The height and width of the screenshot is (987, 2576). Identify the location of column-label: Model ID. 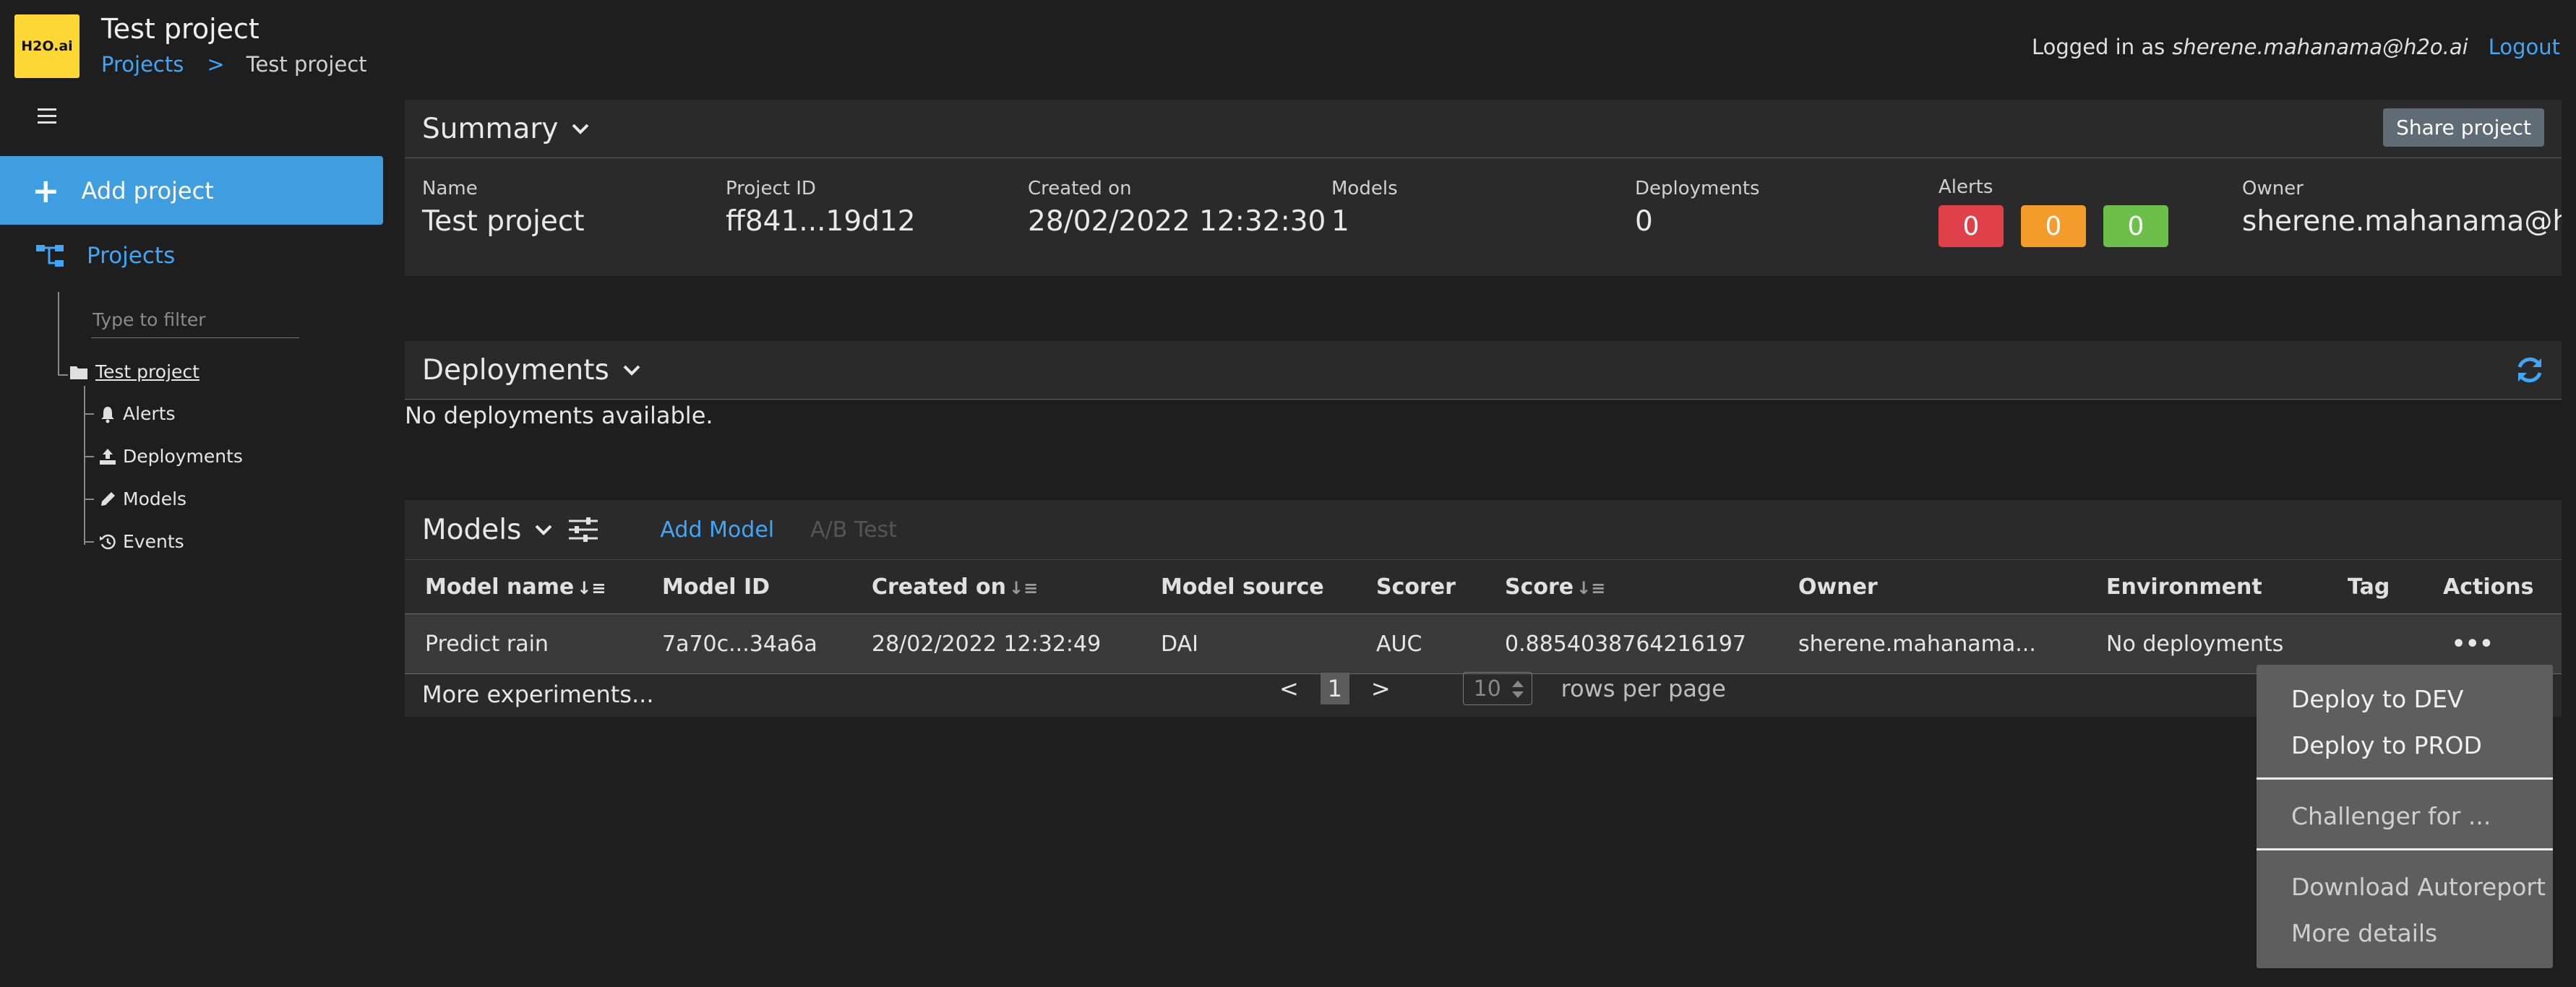
(716, 587).